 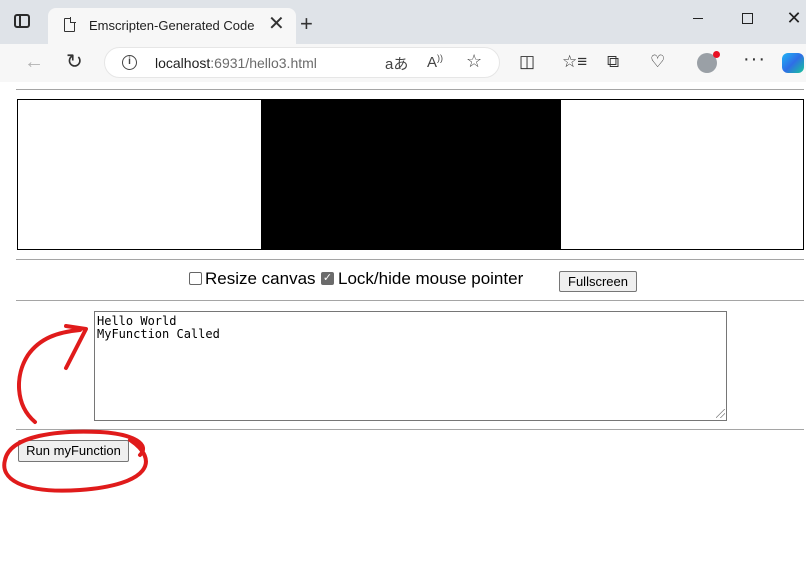 I want to click on canvas-black-region, so click(x=411, y=174).